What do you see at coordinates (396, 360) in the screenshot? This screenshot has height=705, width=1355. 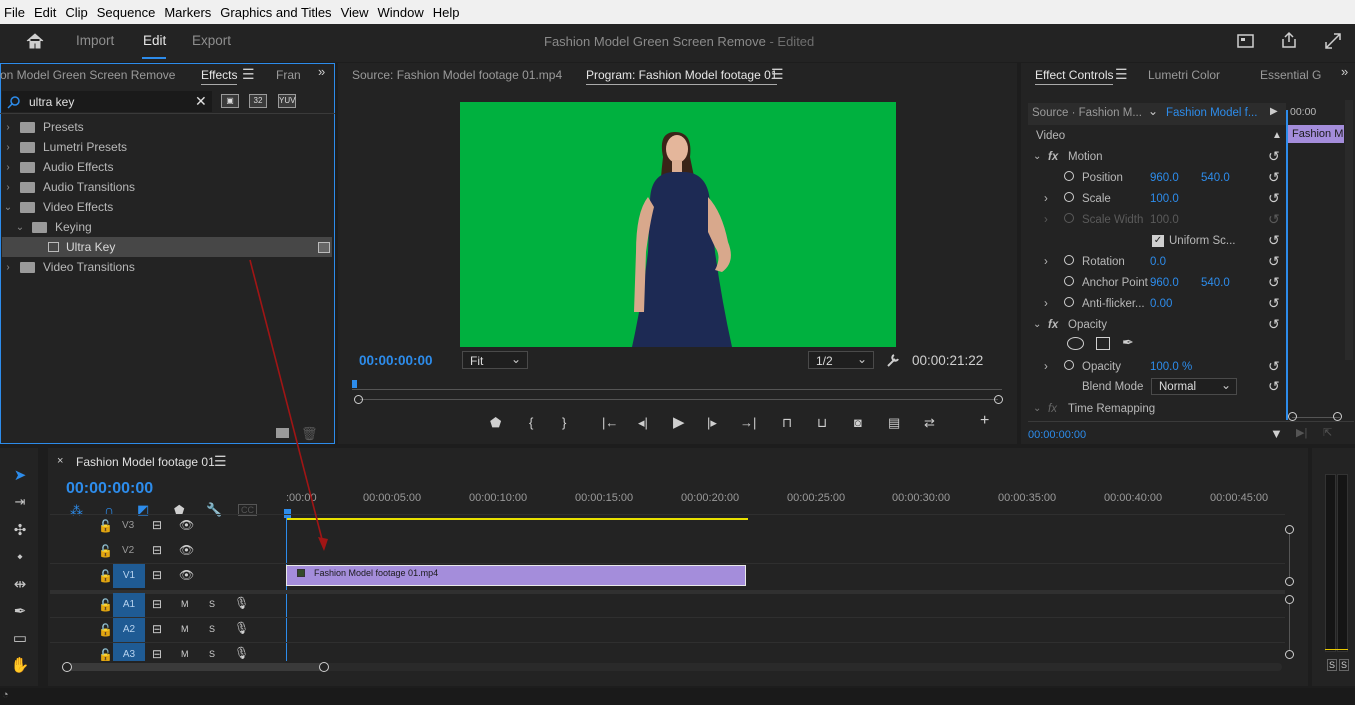 I see `playhead-timecode: 00:00:00:00` at bounding box center [396, 360].